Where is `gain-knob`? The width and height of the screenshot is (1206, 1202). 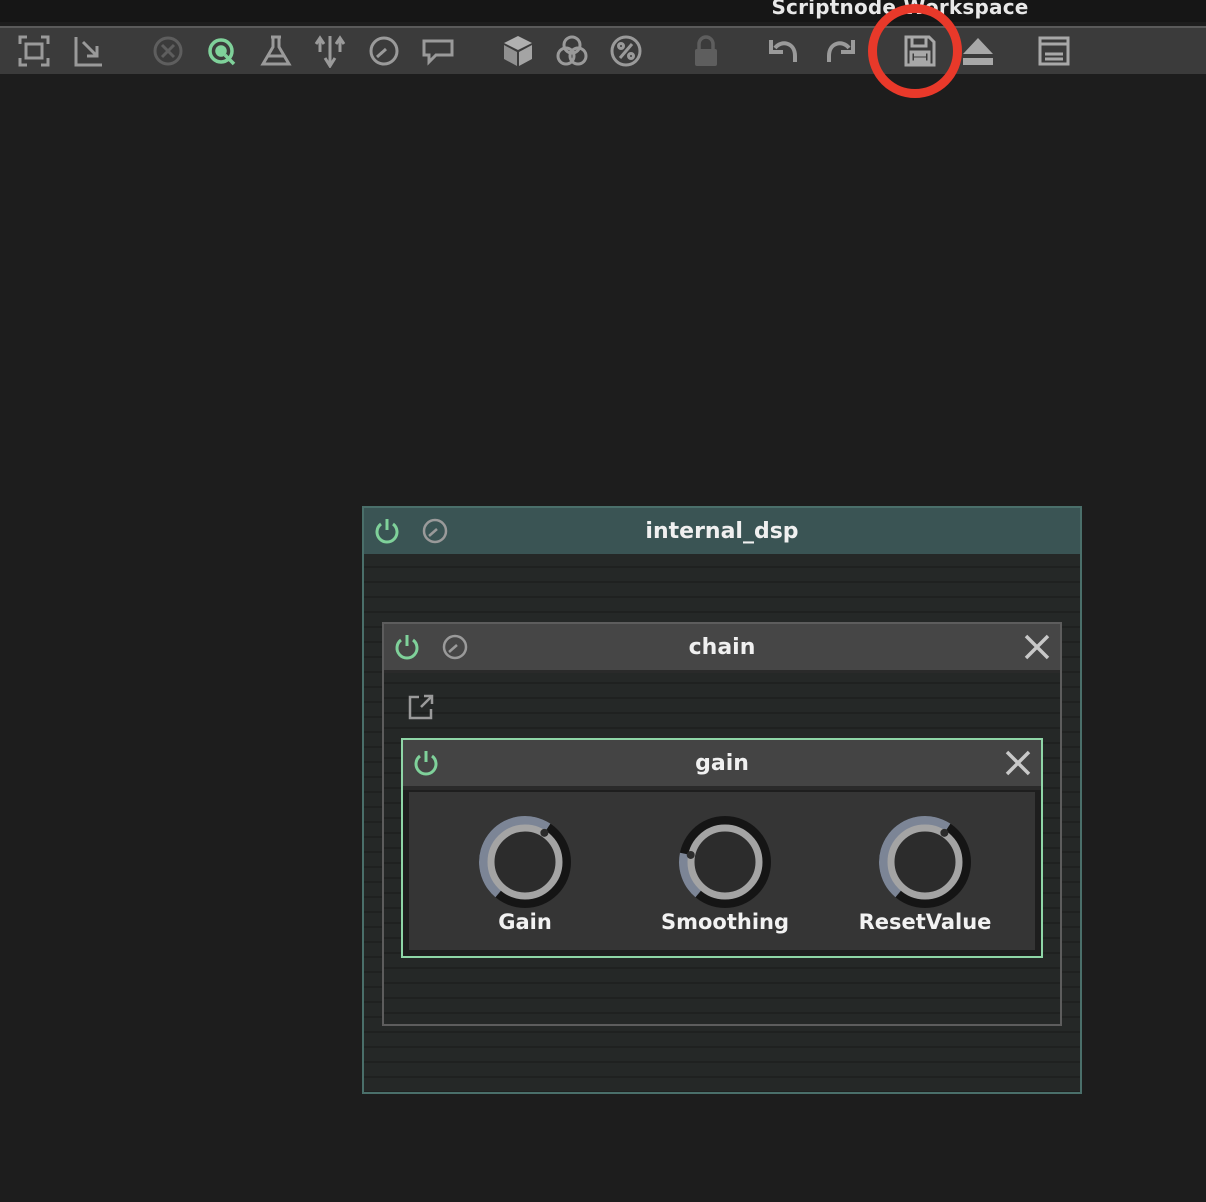
gain-knob is located at coordinates (525, 862).